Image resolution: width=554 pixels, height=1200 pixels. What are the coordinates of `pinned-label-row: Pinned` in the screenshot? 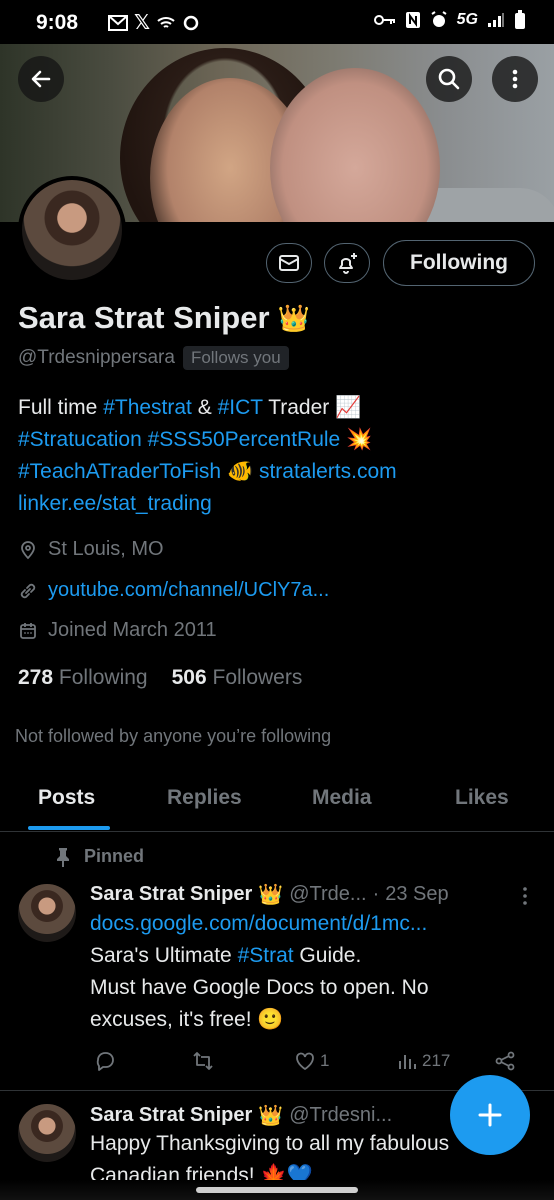 It's located at (99, 856).